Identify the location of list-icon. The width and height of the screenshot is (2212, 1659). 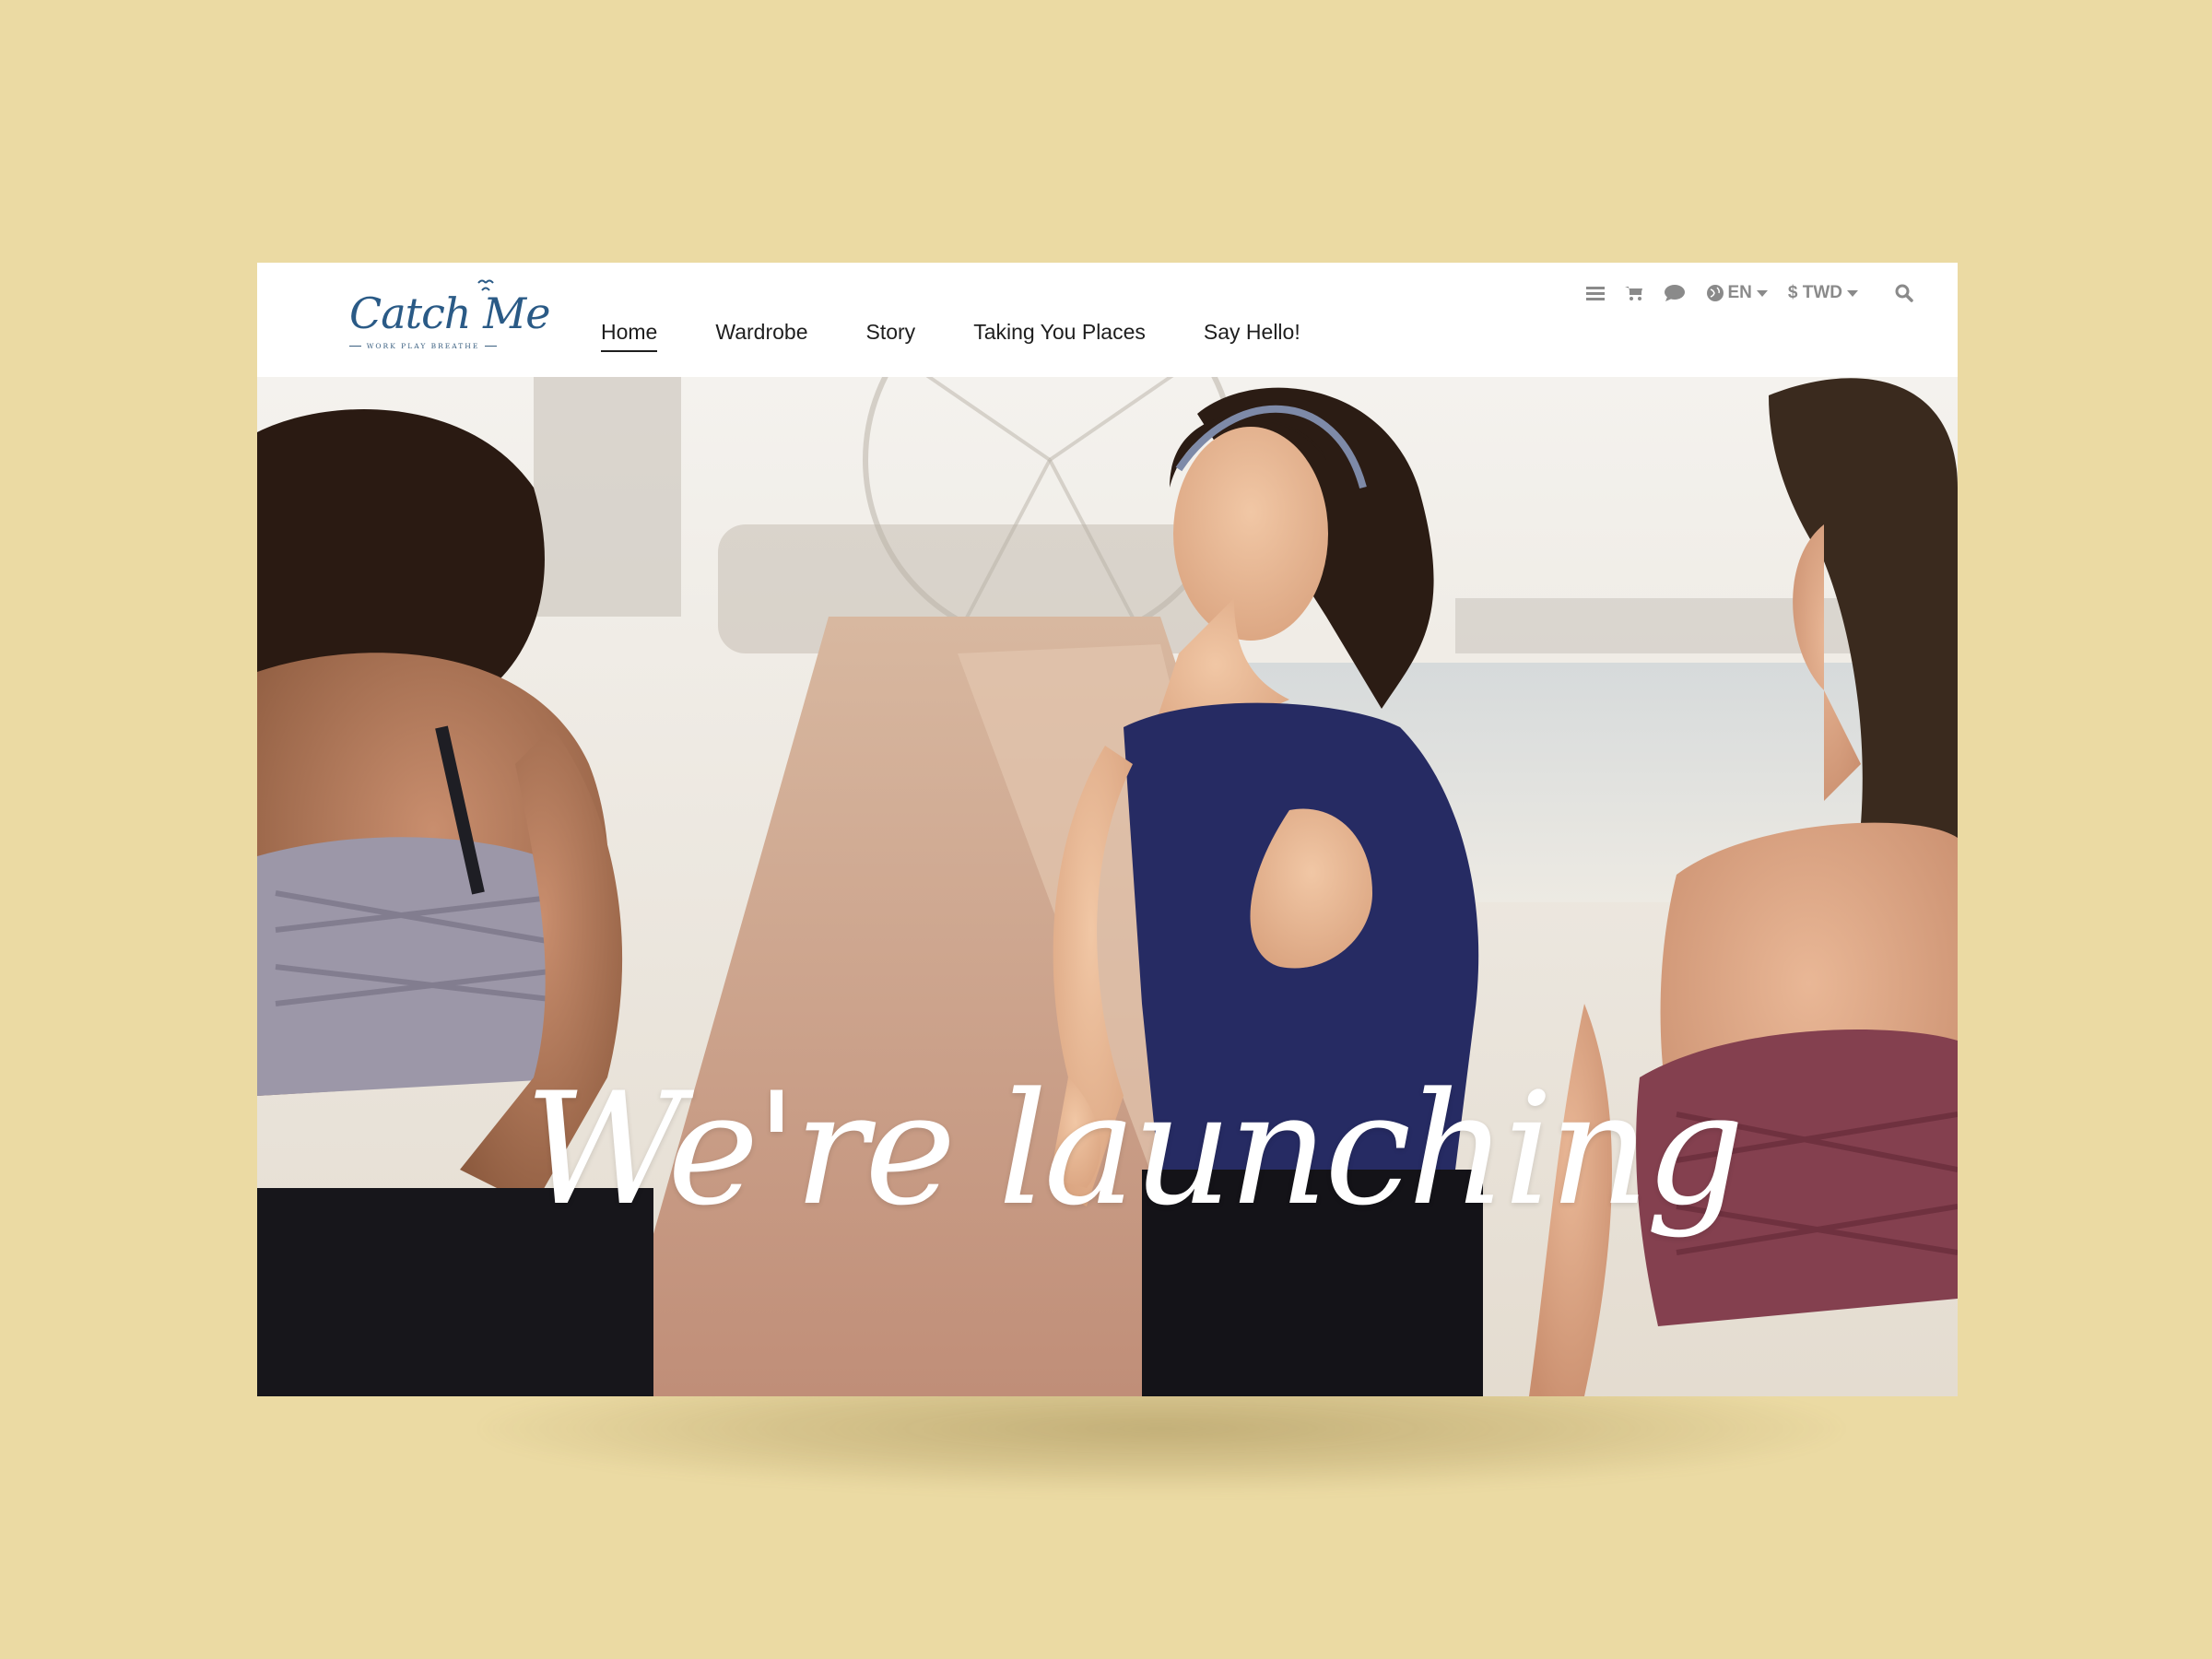
(1596, 293).